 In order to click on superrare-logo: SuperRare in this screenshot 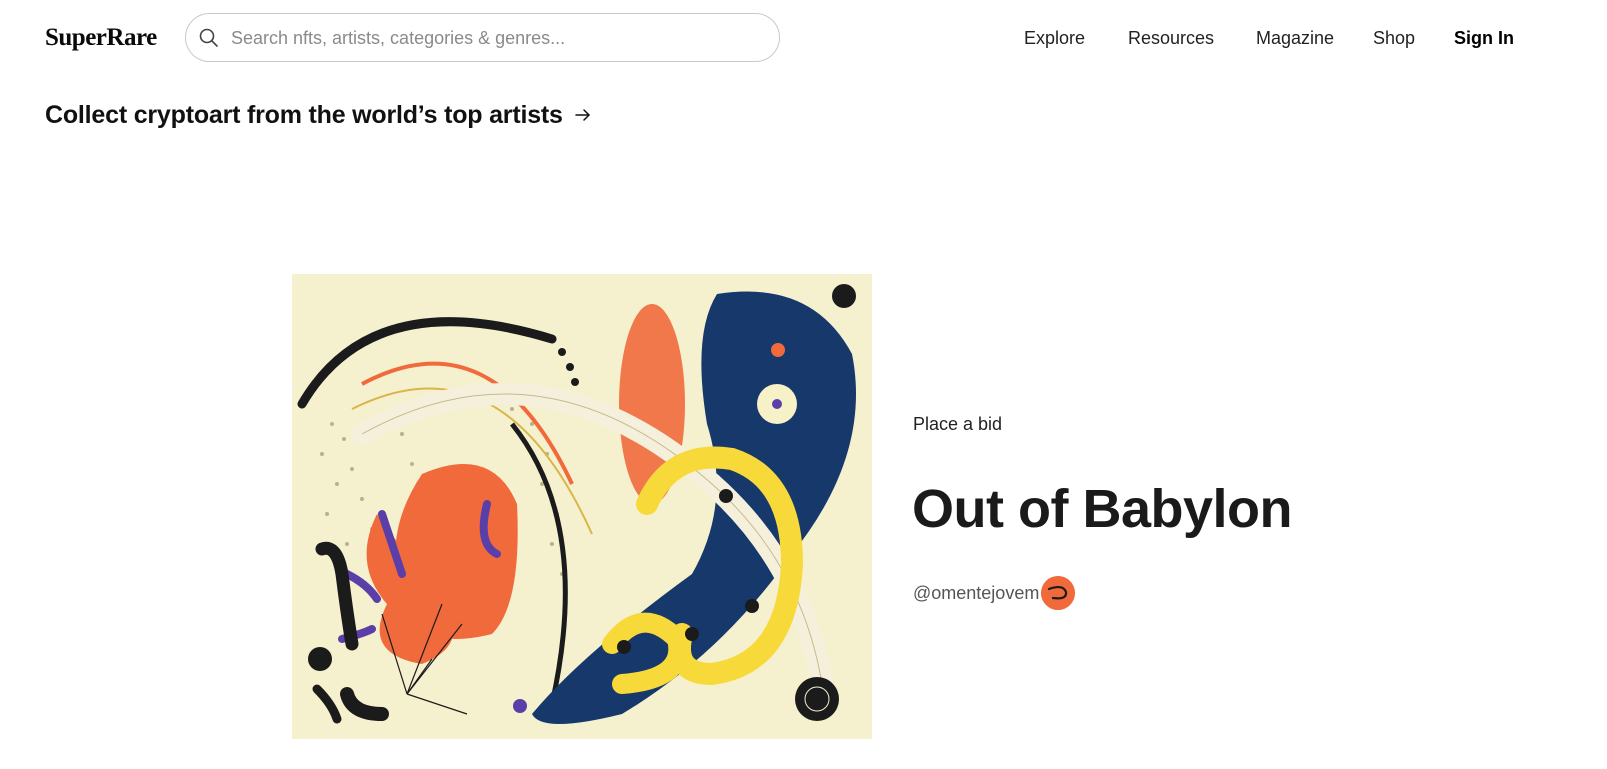, I will do `click(101, 38)`.